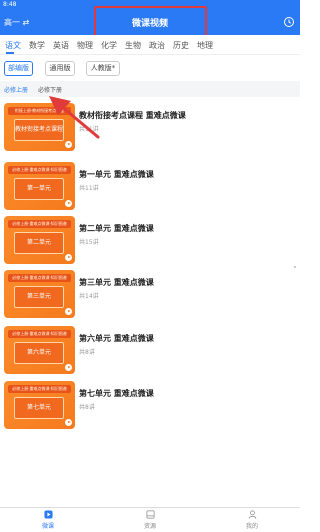 The height and width of the screenshot is (532, 320). Describe the element at coordinates (116, 338) in the screenshot. I see `course-title: 第六单元 重难点微课` at that location.